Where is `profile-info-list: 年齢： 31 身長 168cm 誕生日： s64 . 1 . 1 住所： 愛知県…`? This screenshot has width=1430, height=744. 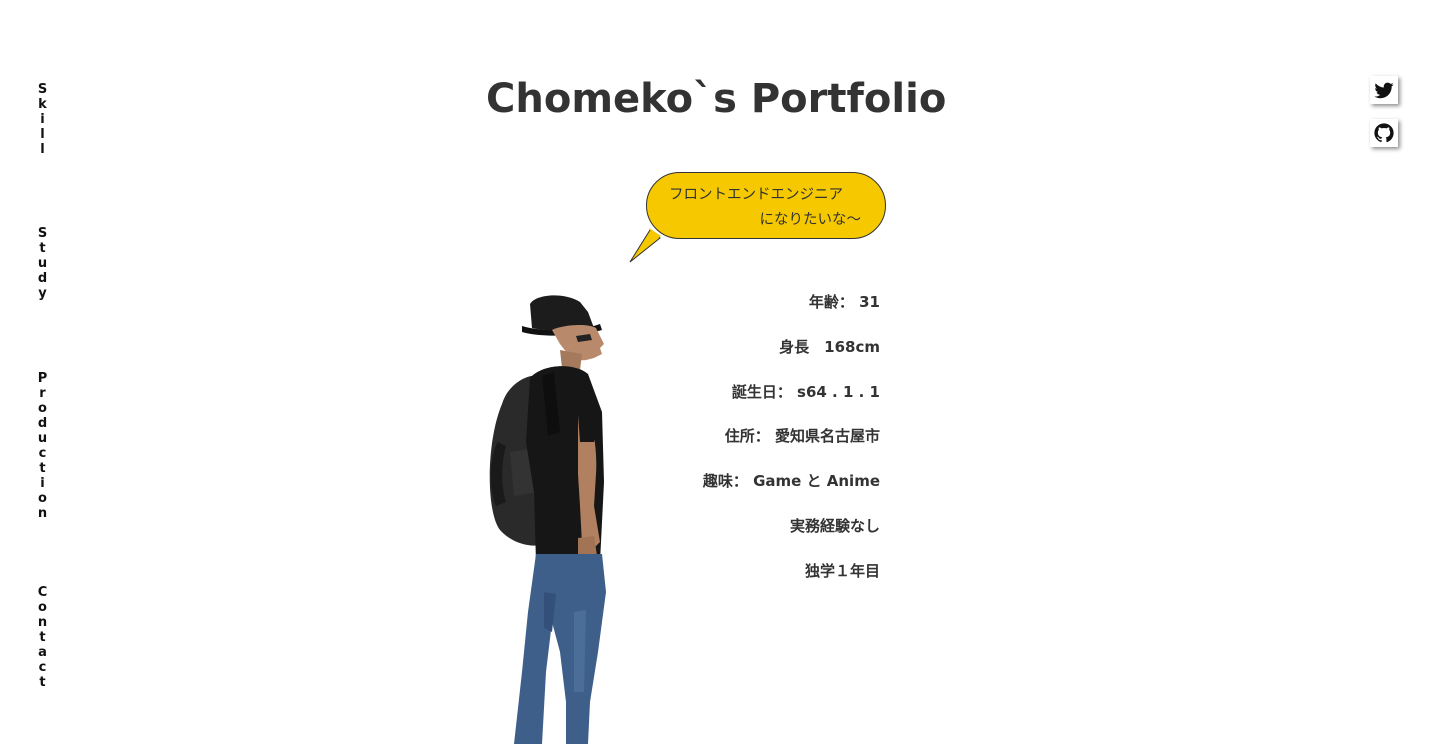
profile-info-list: 年齢： 31 身長 168cm 誕生日： s64 . 1 . 1 住所： 愛知県… is located at coordinates (780, 448).